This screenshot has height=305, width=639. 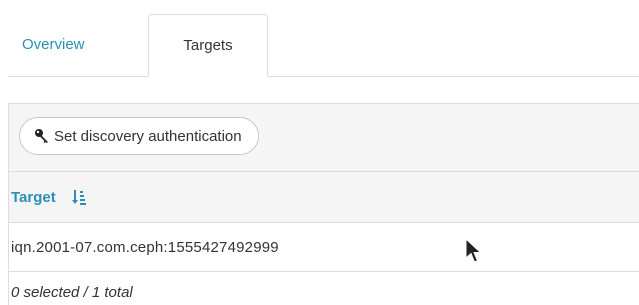 I want to click on tab-overview: Overview, so click(x=77, y=45).